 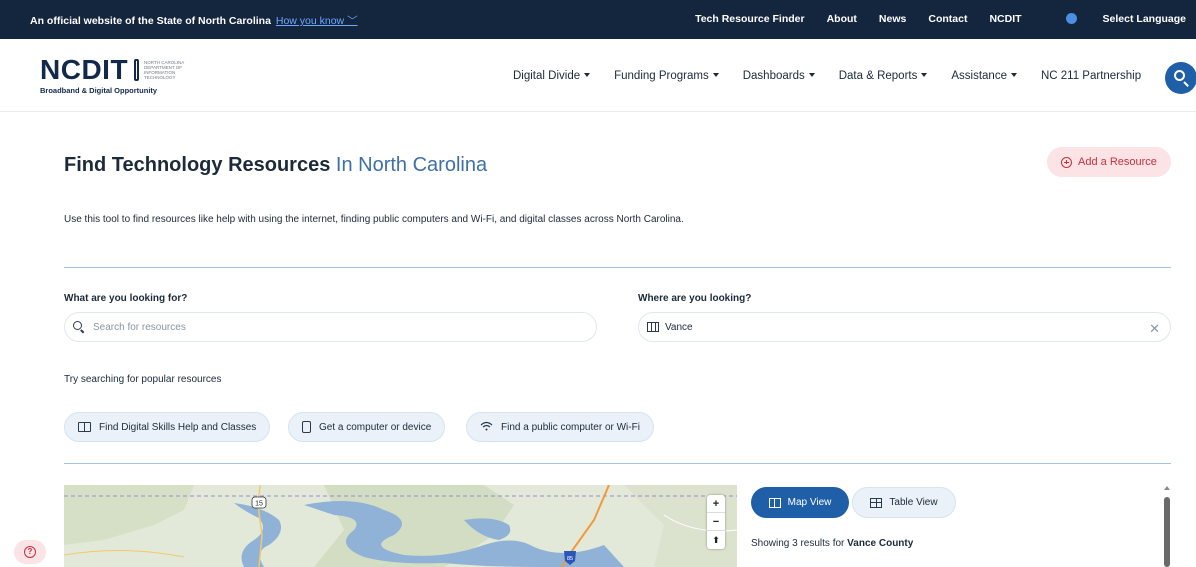 I want to click on svg-text: 15, so click(x=259, y=504).